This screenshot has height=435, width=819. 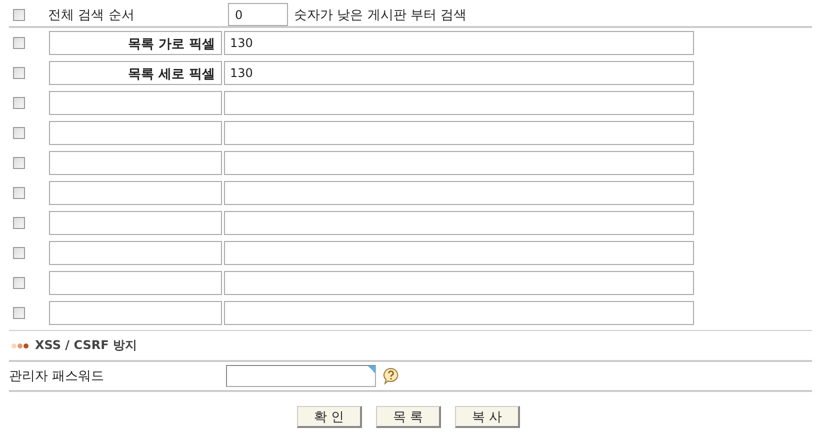 What do you see at coordinates (57, 376) in the screenshot?
I see `field-label: 관리자 패스워드` at bounding box center [57, 376].